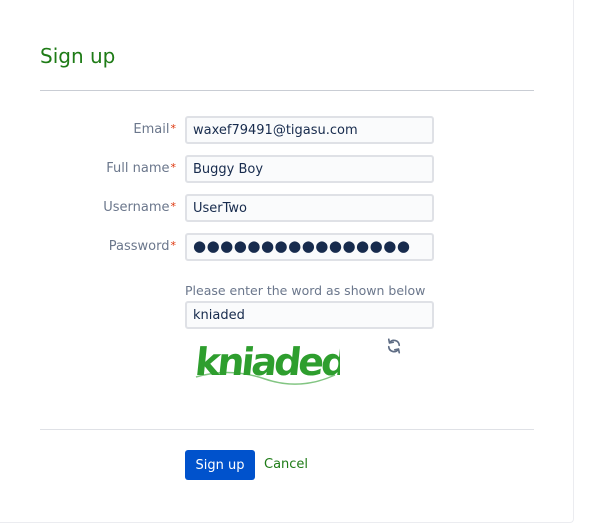 The width and height of the screenshot is (611, 524). I want to click on username-field: UserTwo, so click(309, 208).